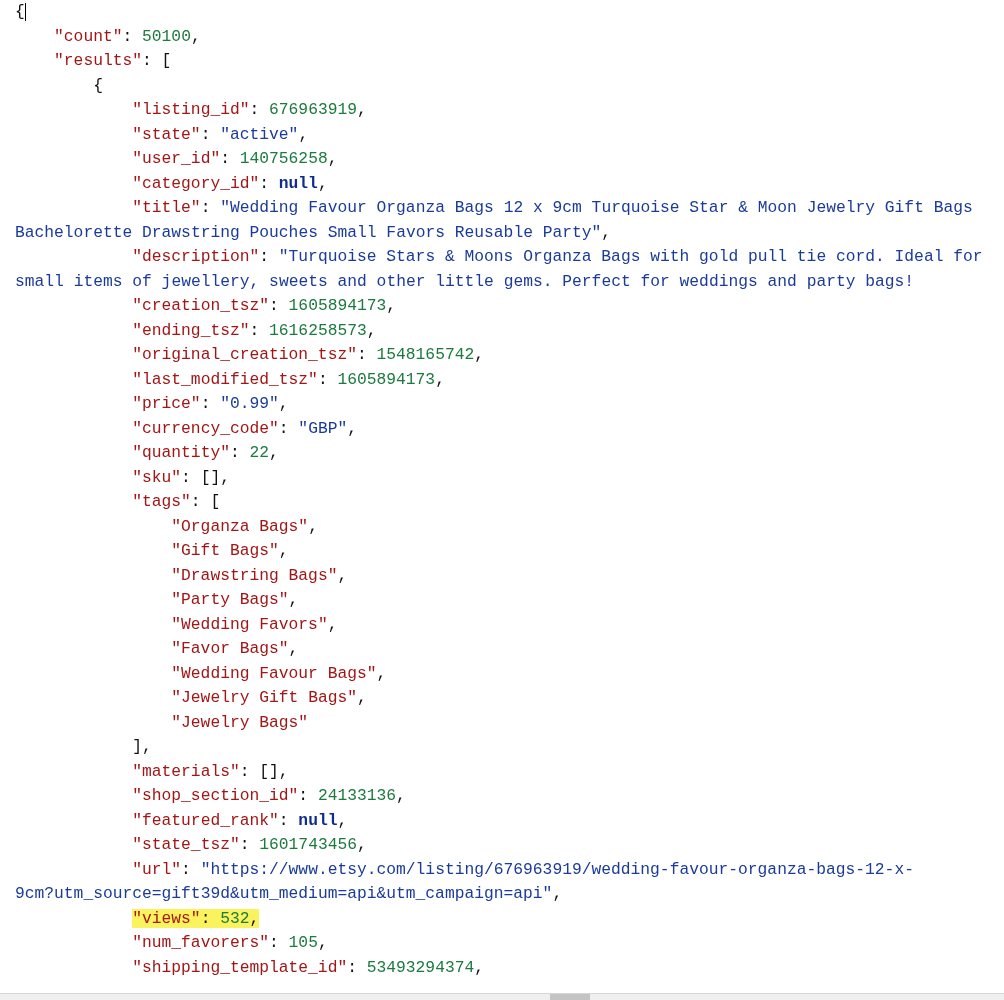 This screenshot has height=1000, width=1004. What do you see at coordinates (254, 624) in the screenshot?
I see `code-line: "Wedding Favors",` at bounding box center [254, 624].